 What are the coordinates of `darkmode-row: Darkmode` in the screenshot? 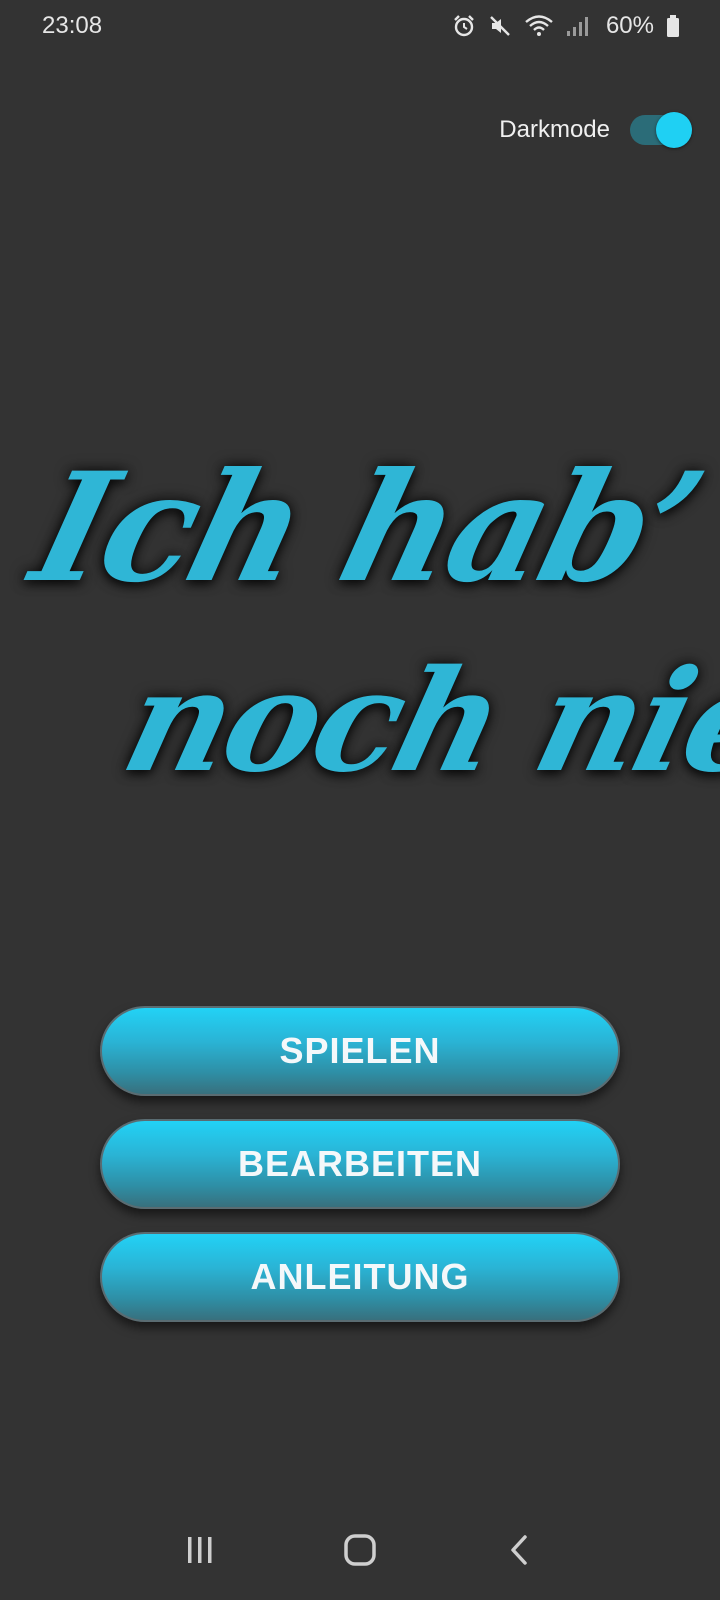 It's located at (595, 130).